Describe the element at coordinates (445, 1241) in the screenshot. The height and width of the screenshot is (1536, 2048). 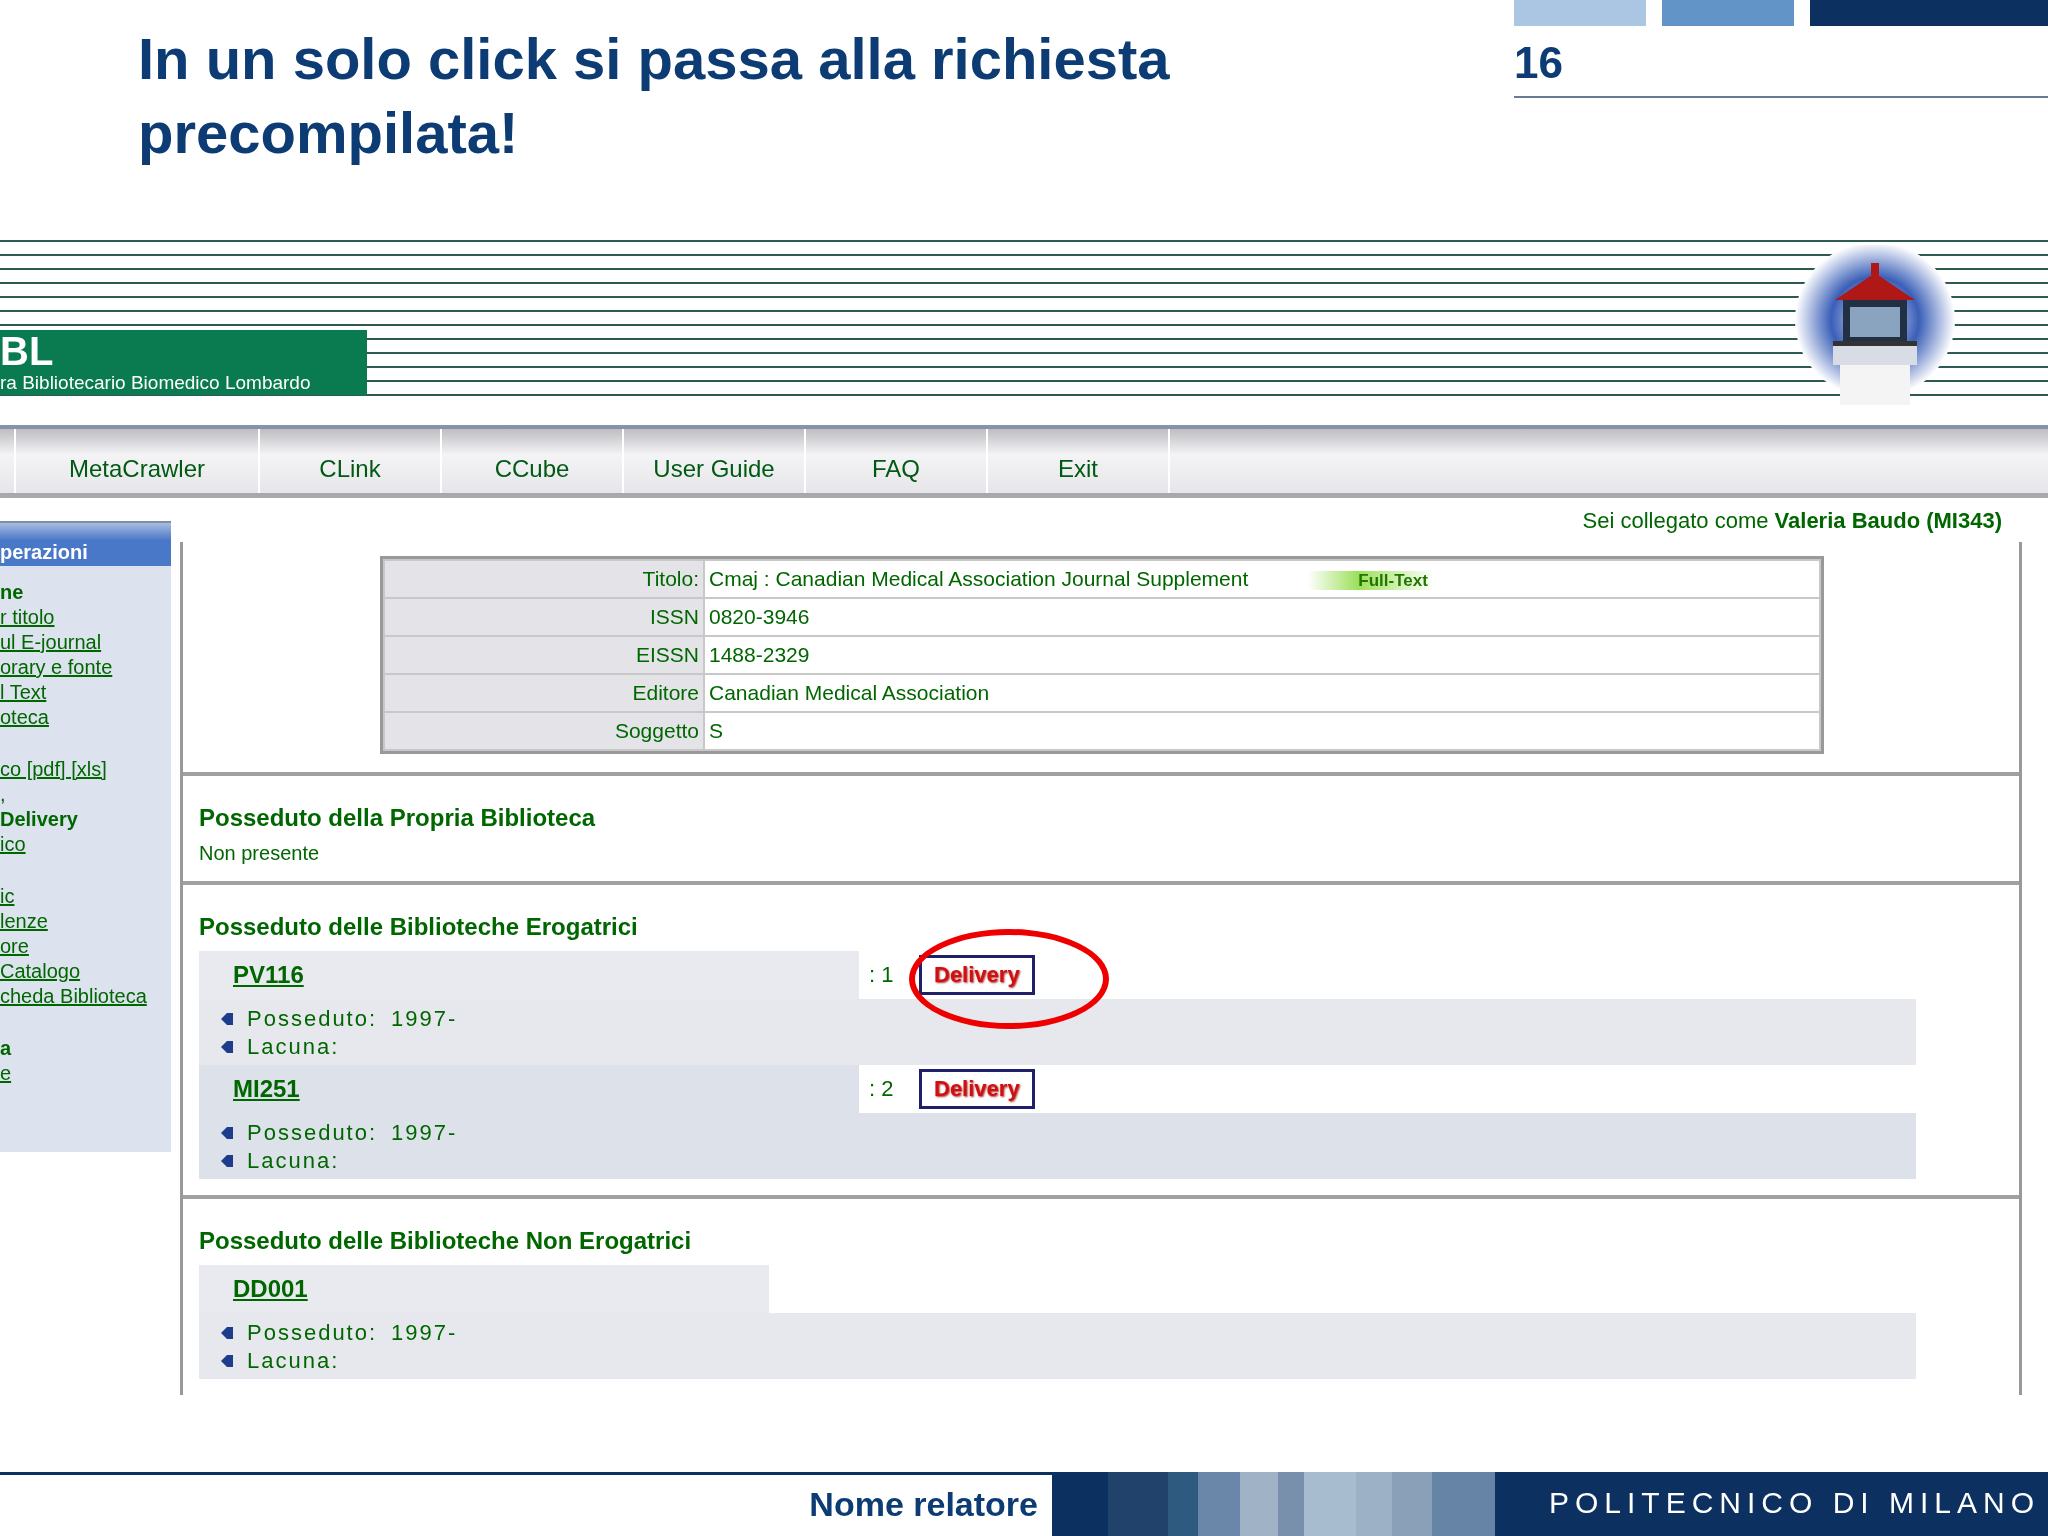
I see `section-title: Posseduto delle Biblioteche Non Erogatrici` at that location.